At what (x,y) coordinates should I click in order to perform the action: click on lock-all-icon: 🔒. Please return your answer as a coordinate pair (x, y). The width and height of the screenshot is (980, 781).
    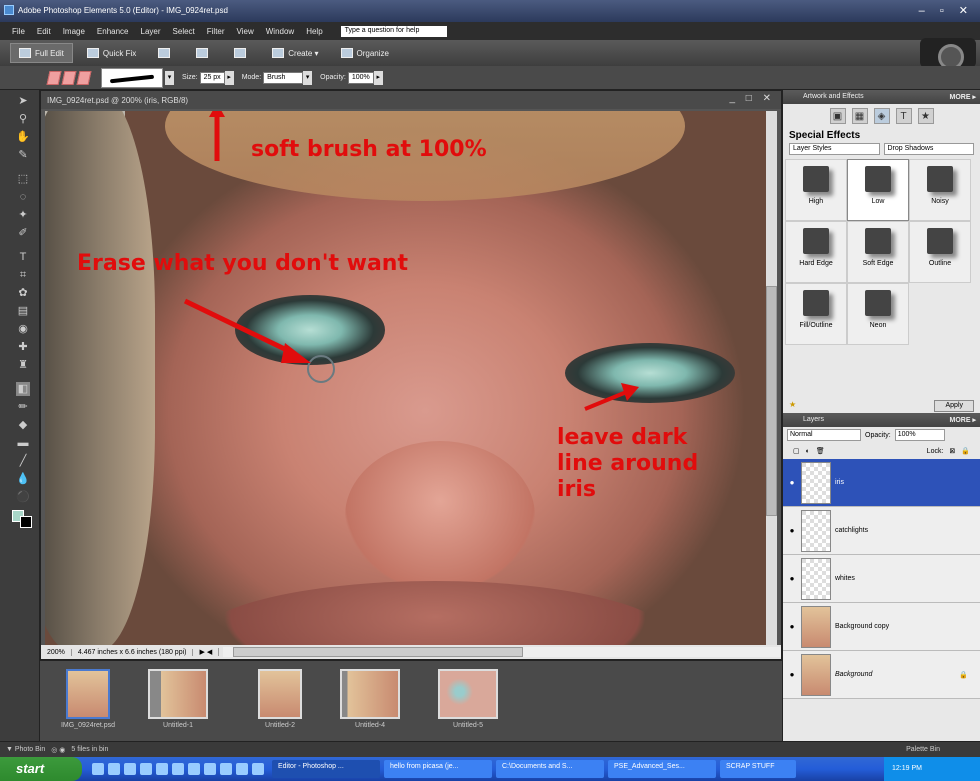
    Looking at the image, I should click on (965, 451).